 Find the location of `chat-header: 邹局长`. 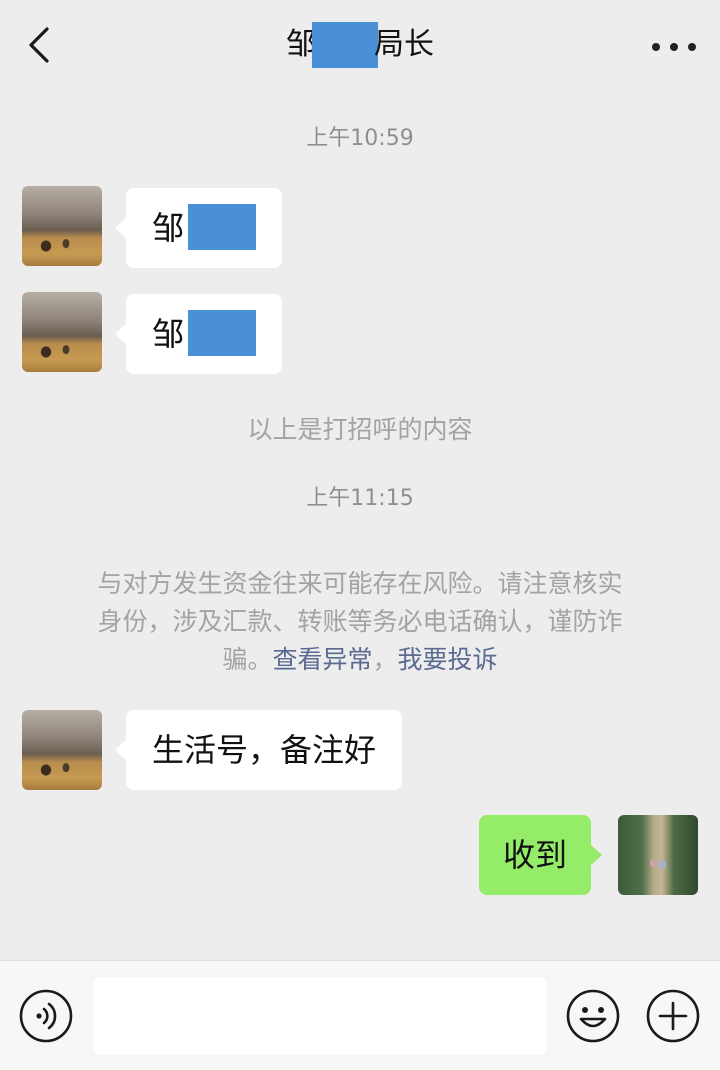

chat-header: 邹局长 is located at coordinates (360, 46).